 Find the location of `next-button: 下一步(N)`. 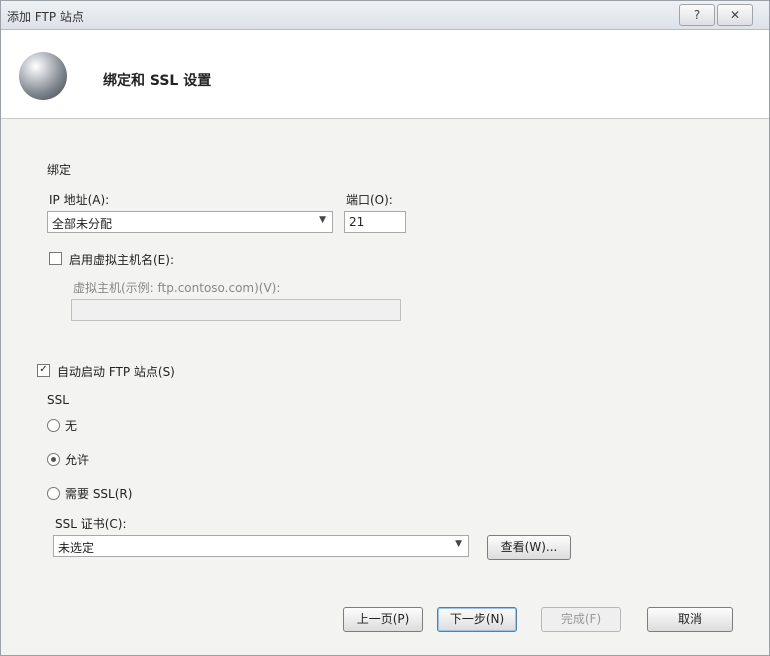

next-button: 下一步(N) is located at coordinates (477, 619).